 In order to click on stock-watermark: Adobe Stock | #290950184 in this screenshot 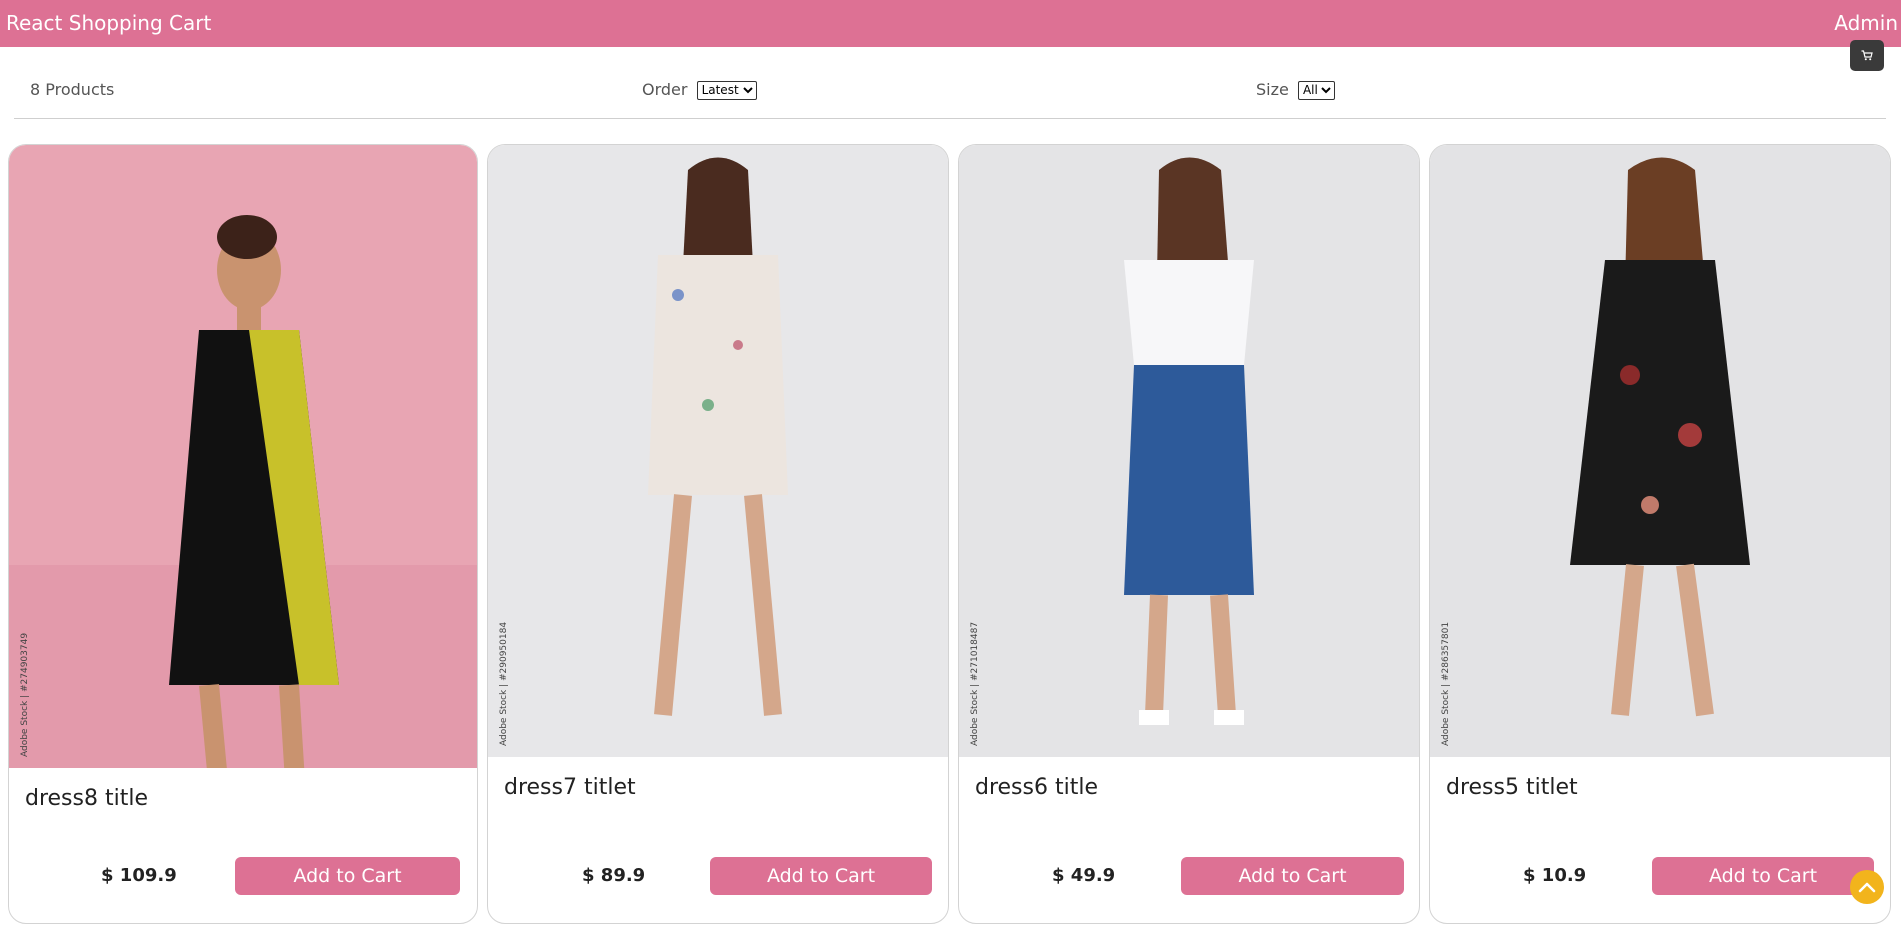, I will do `click(504, 684)`.